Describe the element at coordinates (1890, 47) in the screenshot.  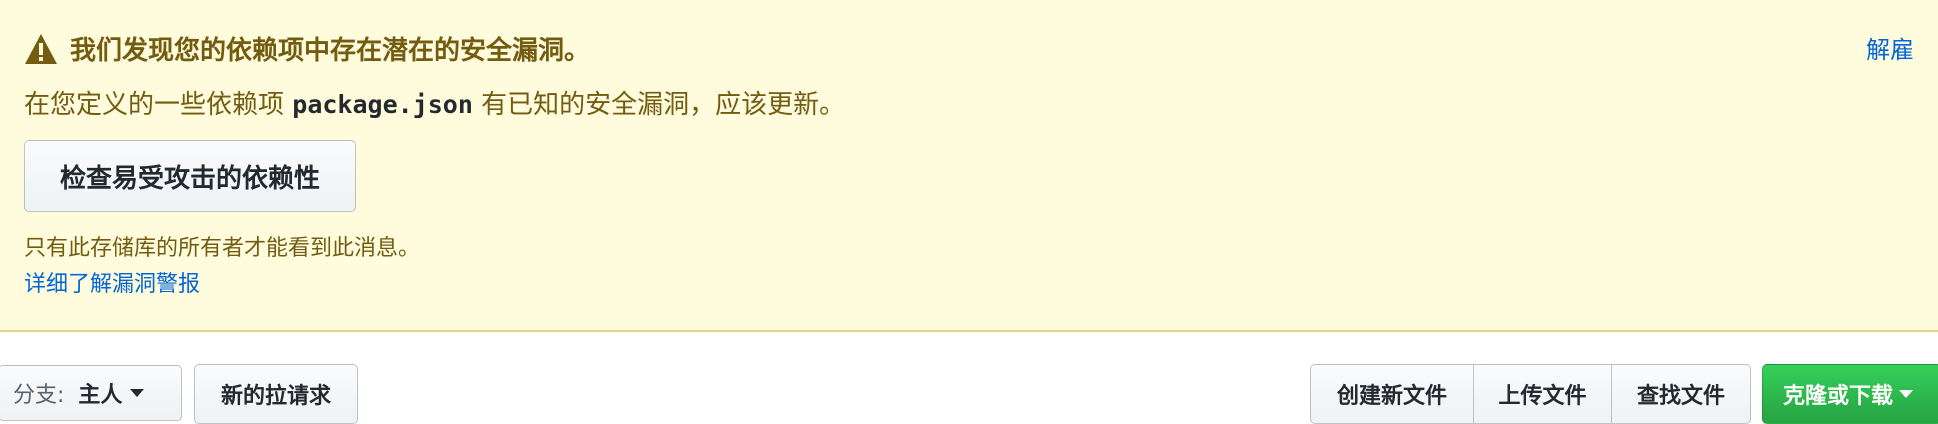
I see `dismiss-link: 解雇` at that location.